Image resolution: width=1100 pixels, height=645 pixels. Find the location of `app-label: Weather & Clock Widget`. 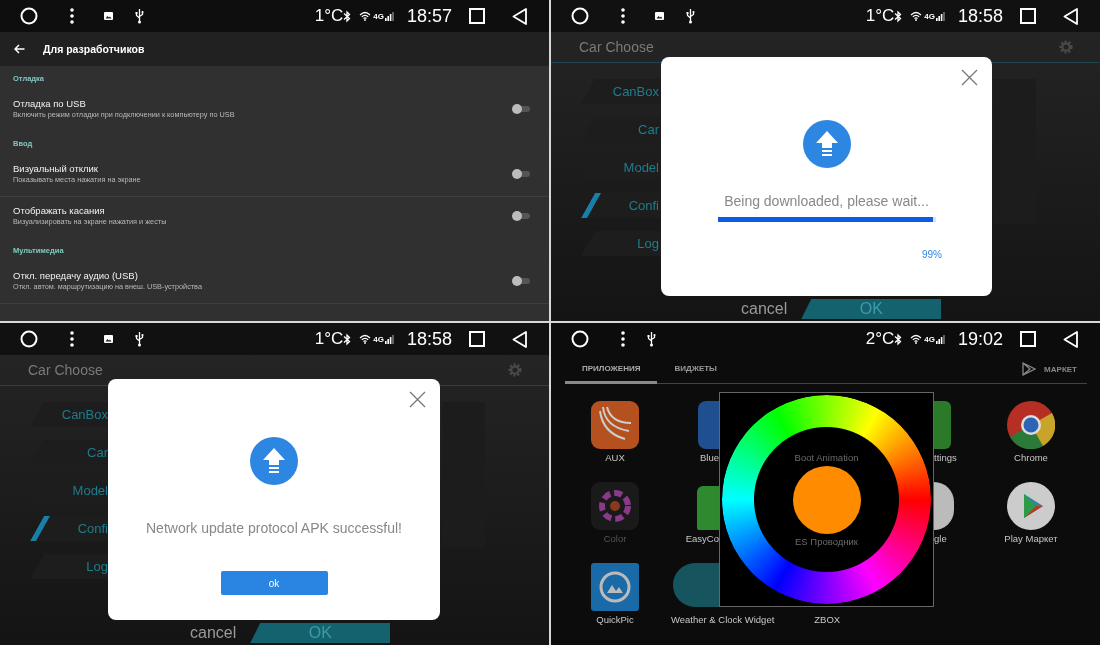

app-label: Weather & Clock Widget is located at coordinates (723, 620).